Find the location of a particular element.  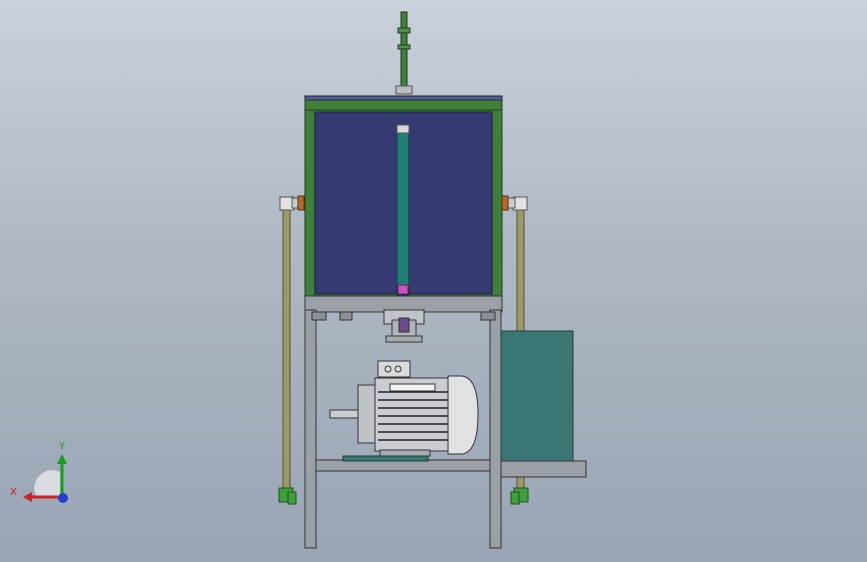

y-axis-label: Y is located at coordinates (62, 446).